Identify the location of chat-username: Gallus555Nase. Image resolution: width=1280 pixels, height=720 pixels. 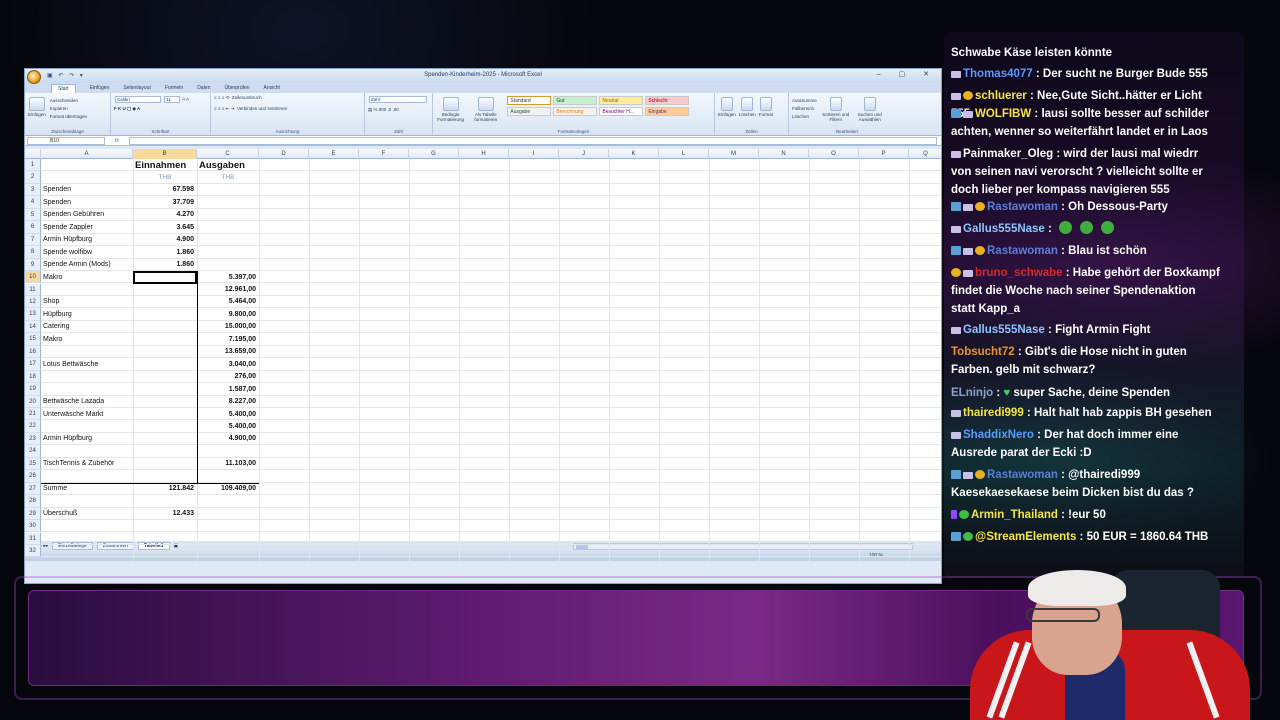
(1004, 330).